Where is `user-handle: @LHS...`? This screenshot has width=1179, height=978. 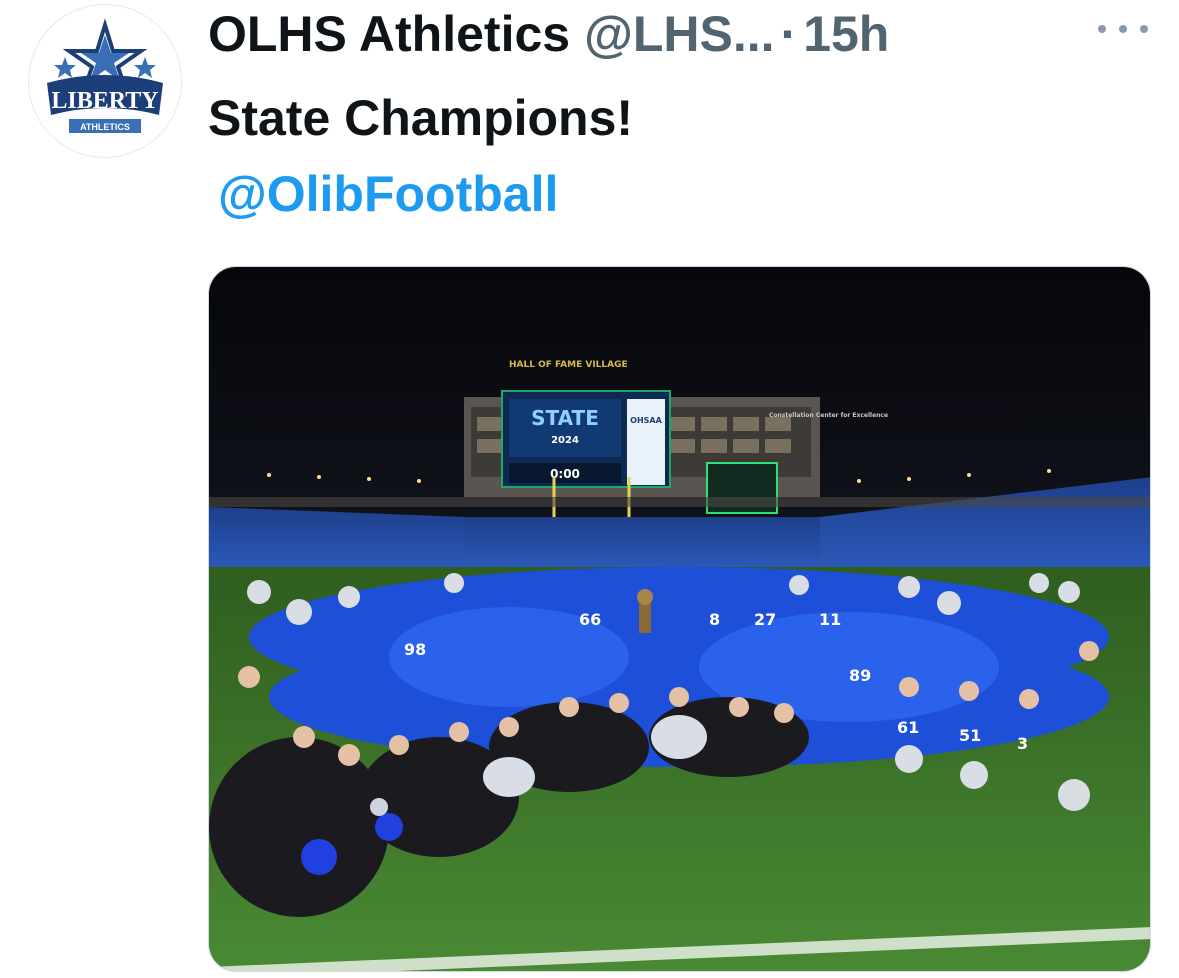
user-handle: @LHS... is located at coordinates (679, 34).